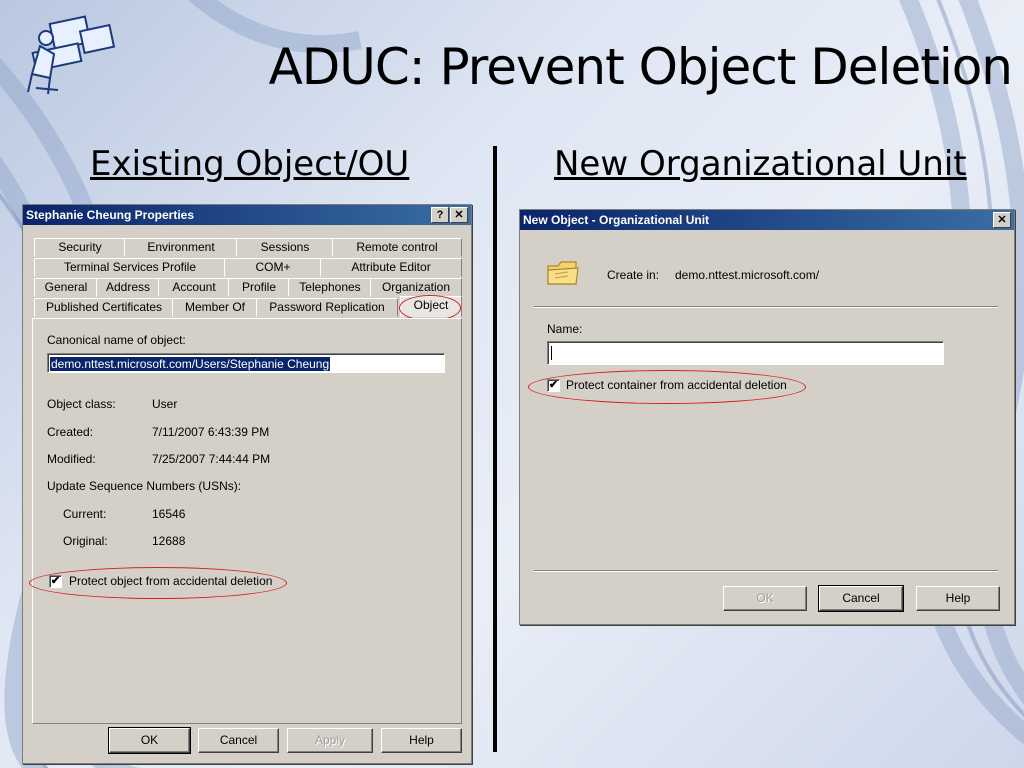  What do you see at coordinates (440, 215) in the screenshot?
I see `help-title-button: ?` at bounding box center [440, 215].